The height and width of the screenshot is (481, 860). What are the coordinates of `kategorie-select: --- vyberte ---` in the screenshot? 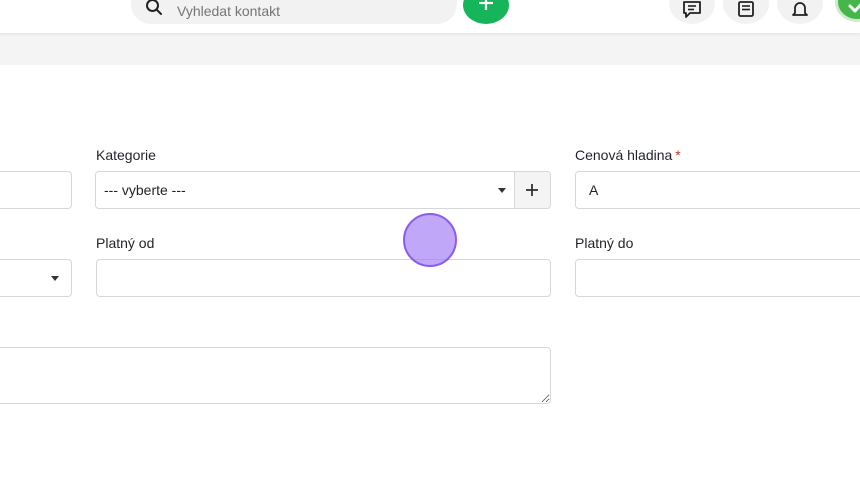 It's located at (305, 190).